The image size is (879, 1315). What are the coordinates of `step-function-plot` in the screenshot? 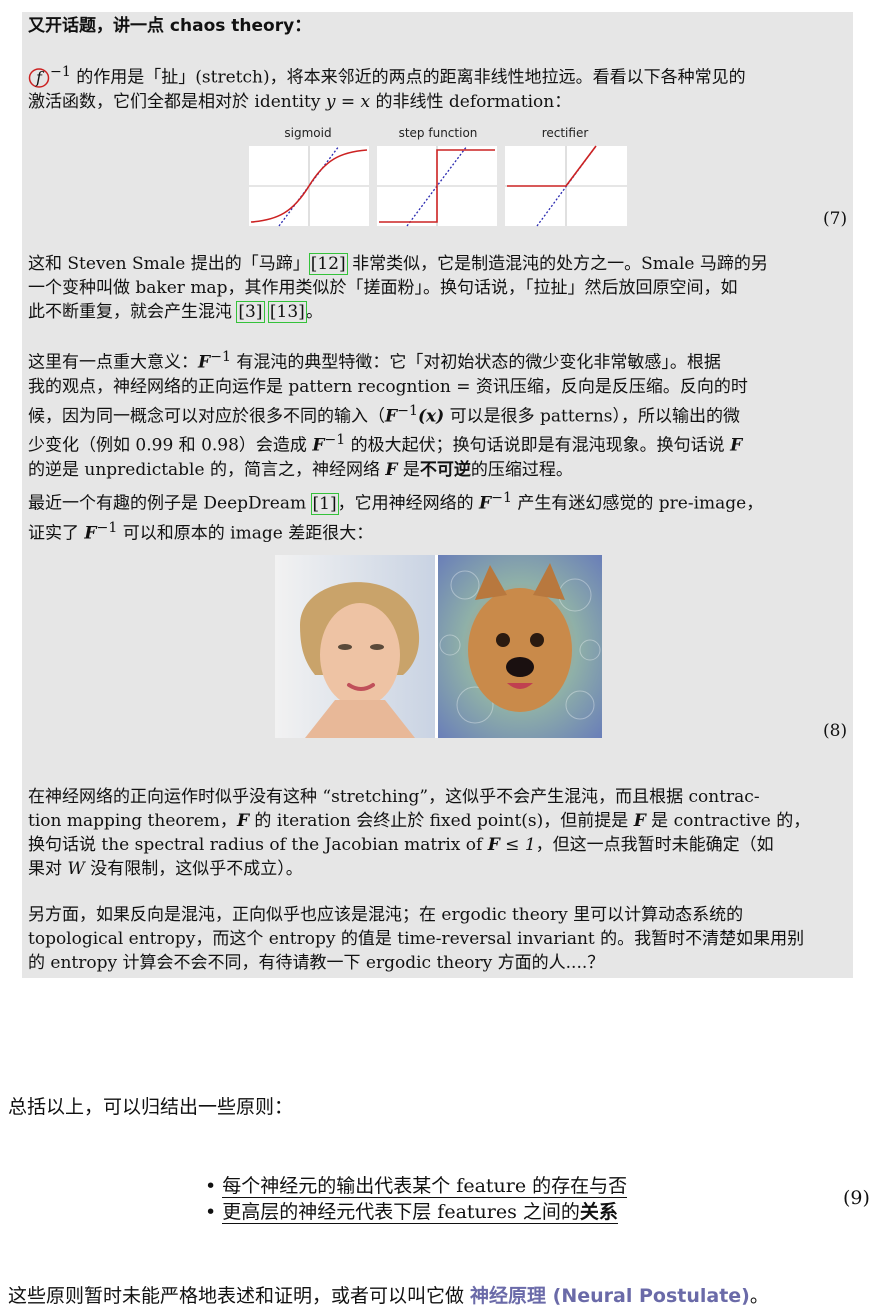 It's located at (437, 186).